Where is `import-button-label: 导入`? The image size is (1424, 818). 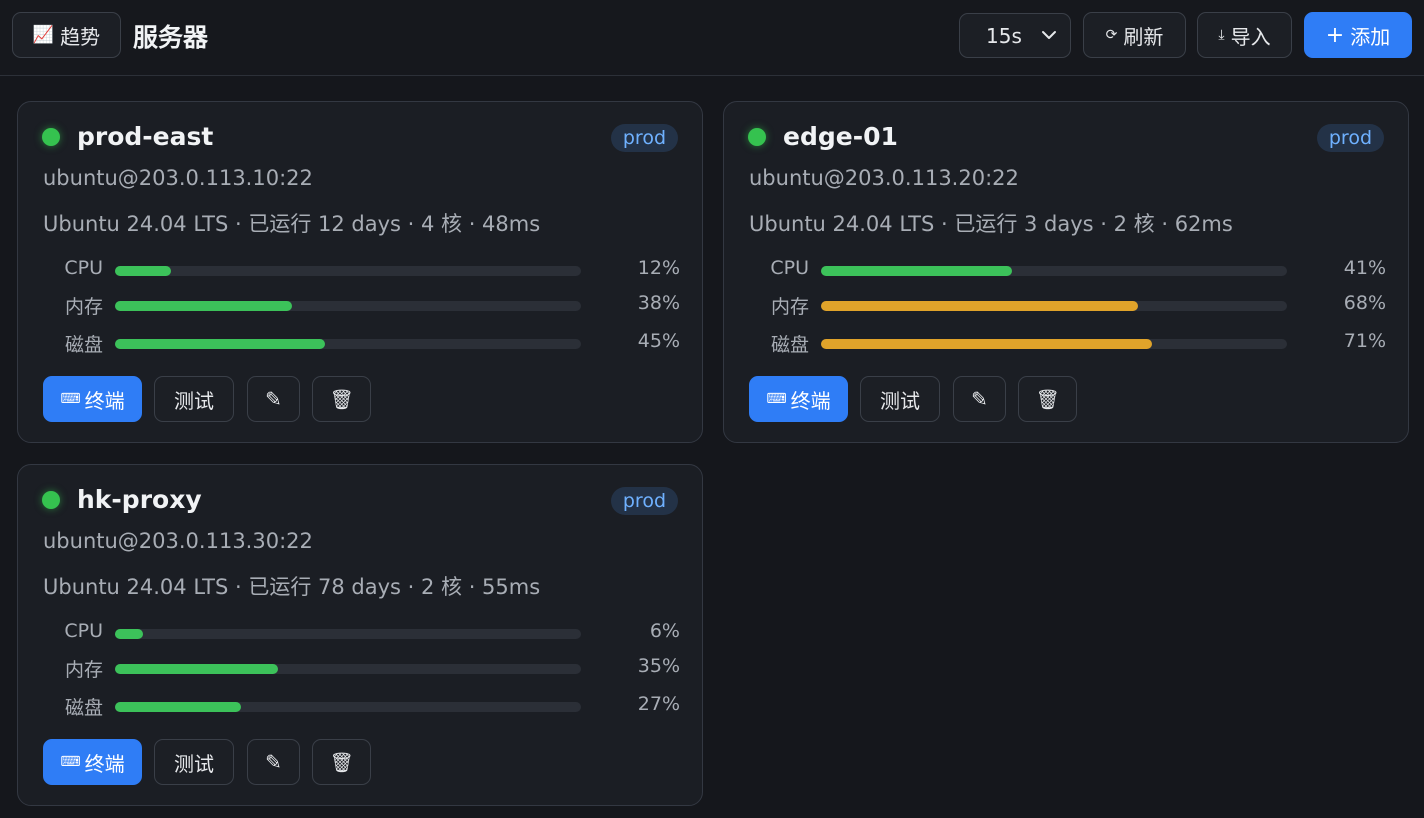 import-button-label: 导入 is located at coordinates (1250, 36).